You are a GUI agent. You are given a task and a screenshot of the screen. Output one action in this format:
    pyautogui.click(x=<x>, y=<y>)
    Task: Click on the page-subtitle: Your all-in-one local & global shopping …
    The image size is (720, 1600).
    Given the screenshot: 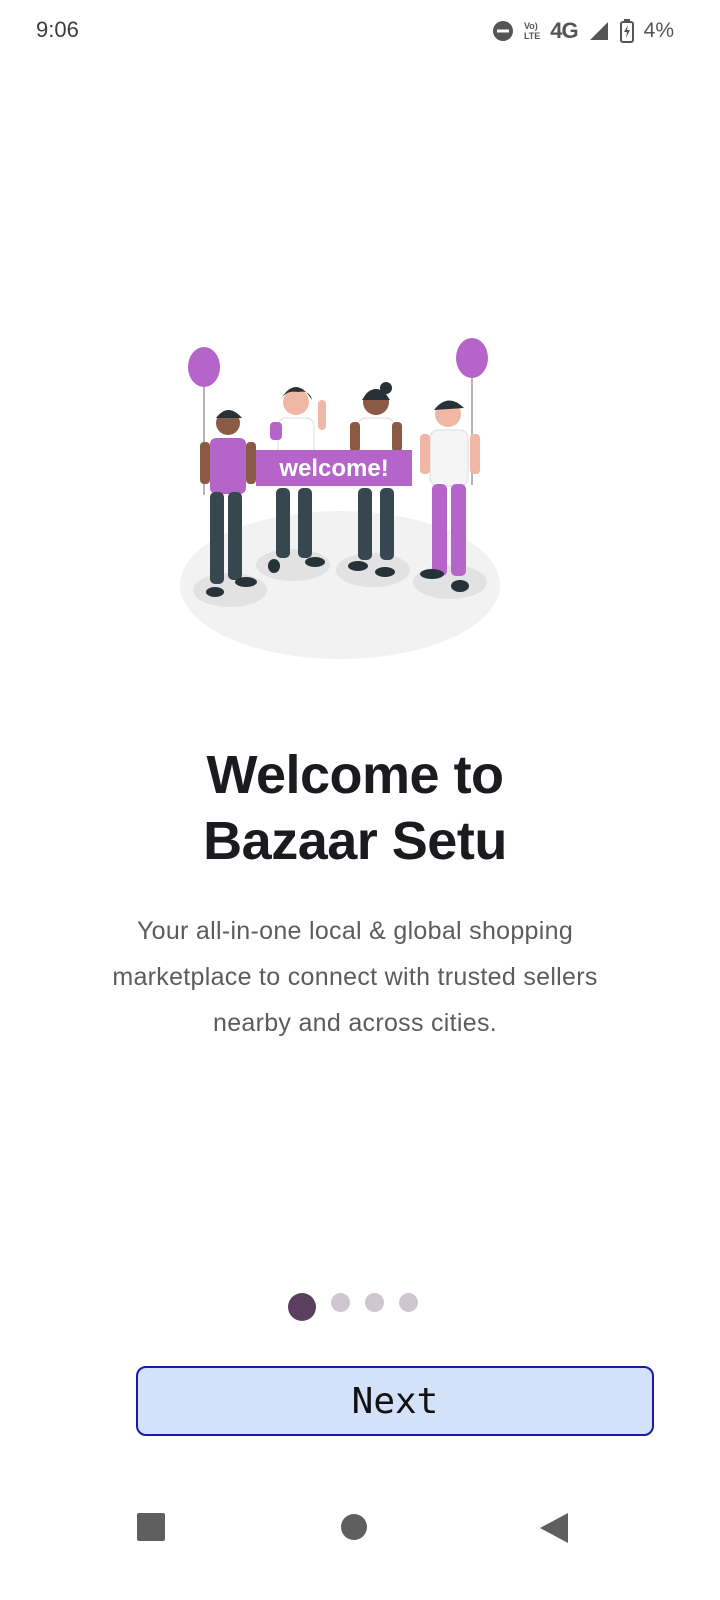 What is the action you would take?
    pyautogui.click(x=355, y=977)
    